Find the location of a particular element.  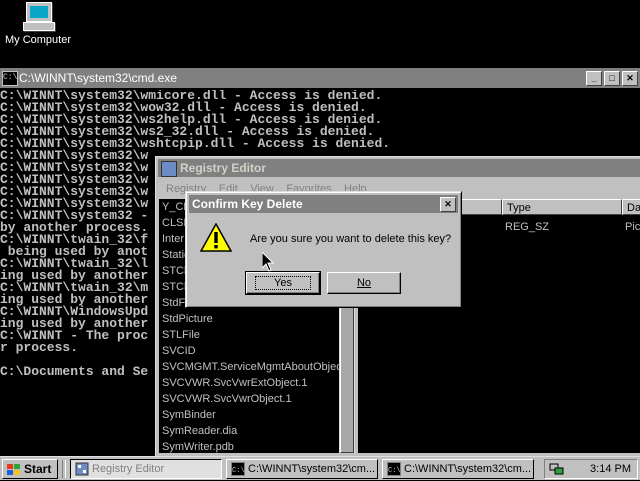

tree-node: StdPicture is located at coordinates (257, 319).